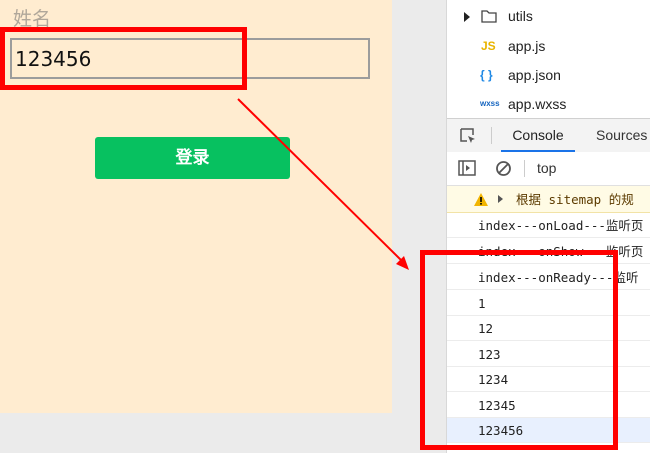 Image resolution: width=650 pixels, height=453 pixels. Describe the element at coordinates (323, 184) in the screenshot. I see `annotation-arrow-icon` at that location.